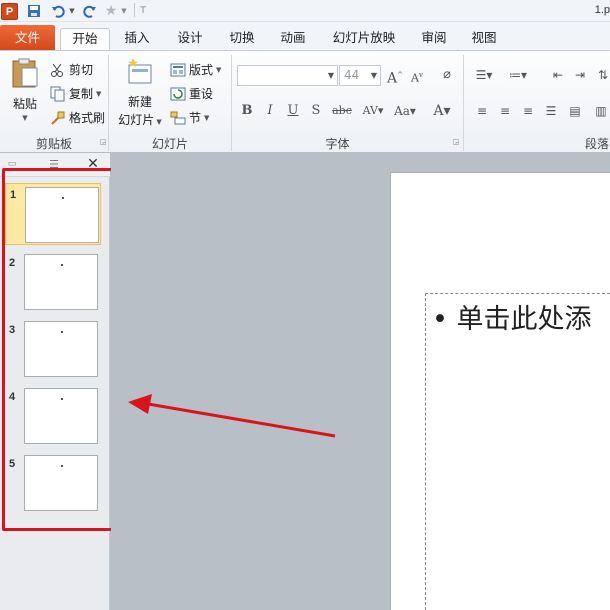 This screenshot has width=610, height=610. I want to click on watermark-url: jingyan.baidu.com, so click(549, 577).